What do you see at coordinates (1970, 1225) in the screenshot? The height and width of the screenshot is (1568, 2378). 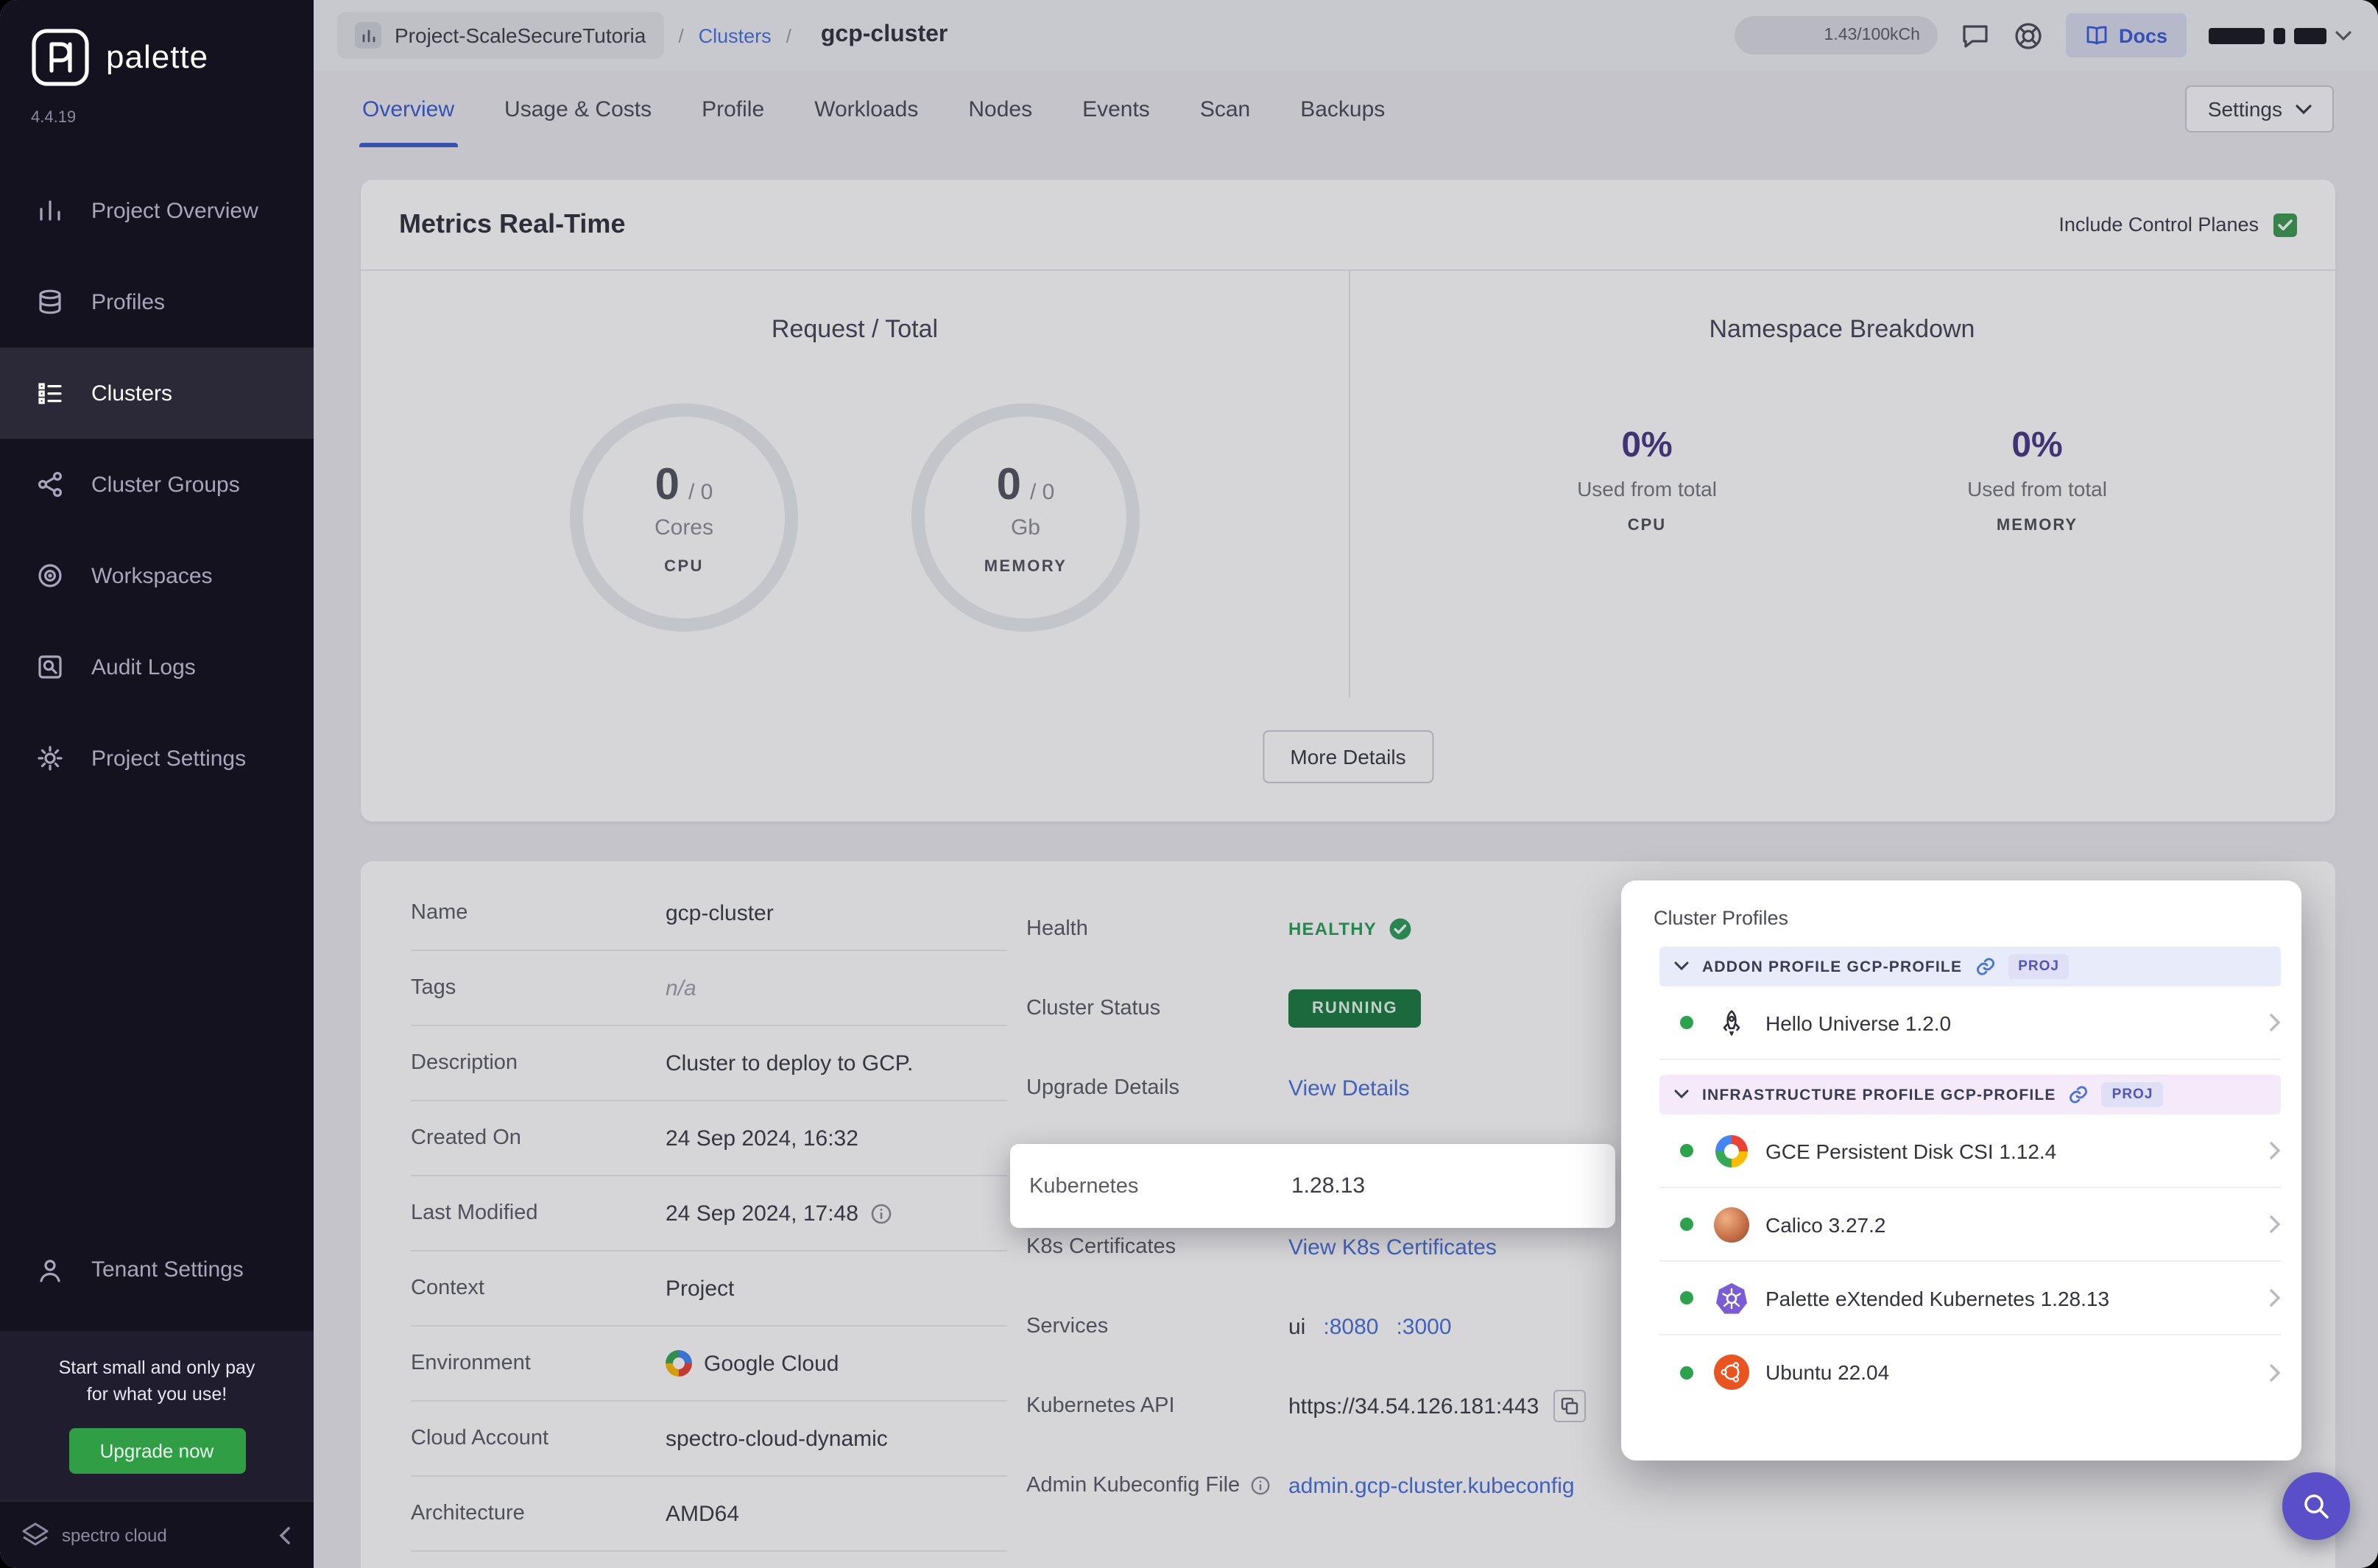 I see `profile-item-calico: Calico 3.27.2` at bounding box center [1970, 1225].